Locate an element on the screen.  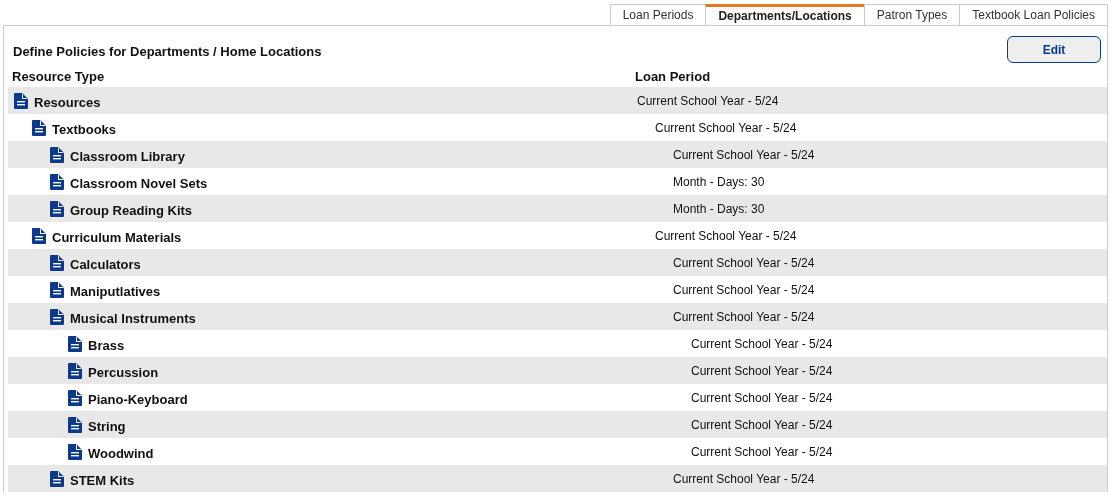
table-row: Classroom Library Current School Year - 5/24 is located at coordinates (557, 154).